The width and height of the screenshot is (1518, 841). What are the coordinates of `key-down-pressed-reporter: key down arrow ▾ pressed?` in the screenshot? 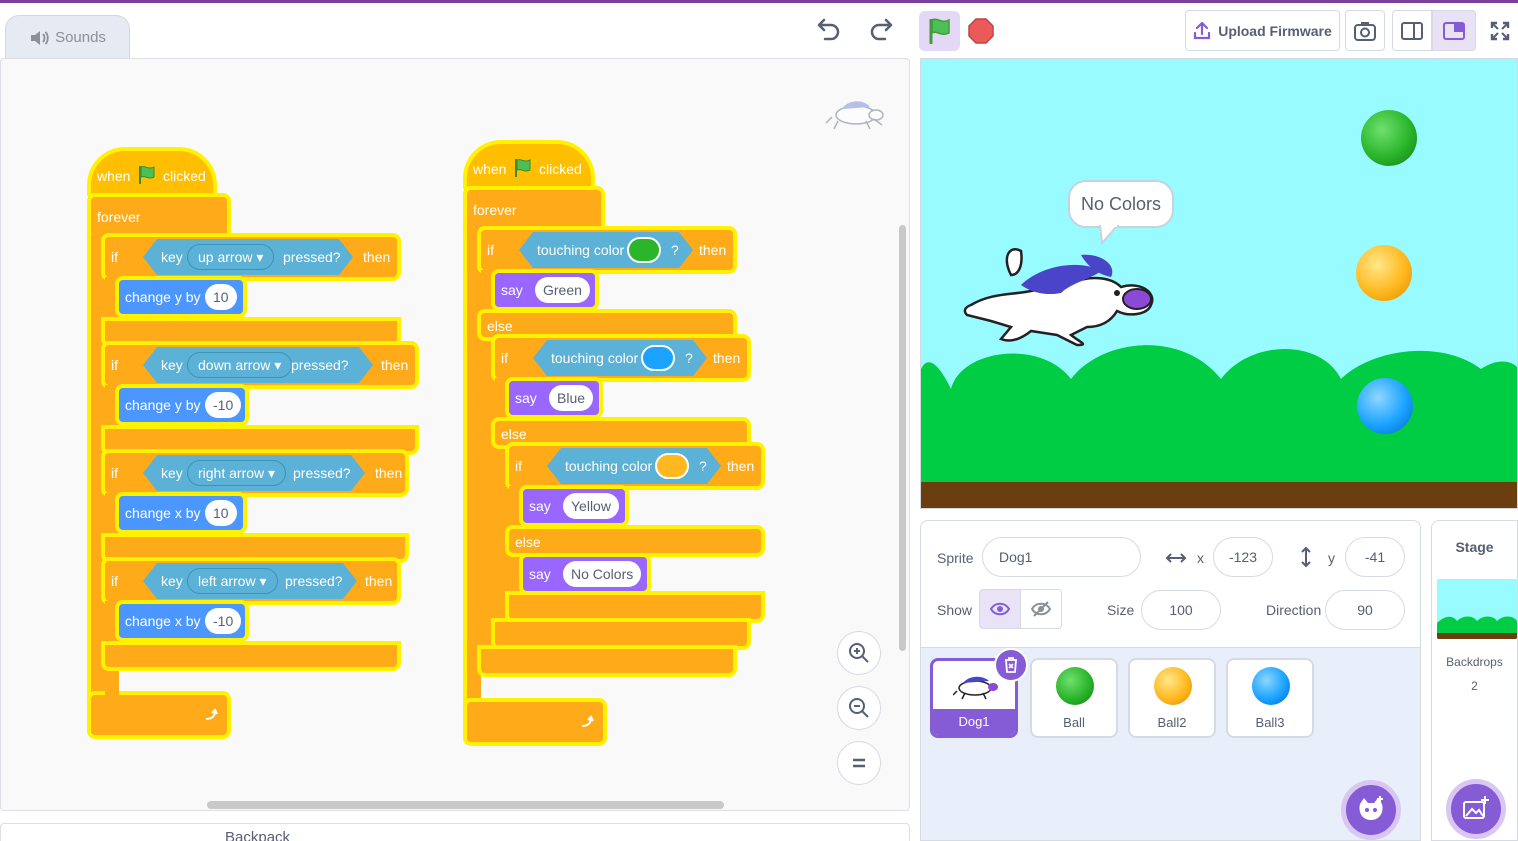 It's located at (258, 365).